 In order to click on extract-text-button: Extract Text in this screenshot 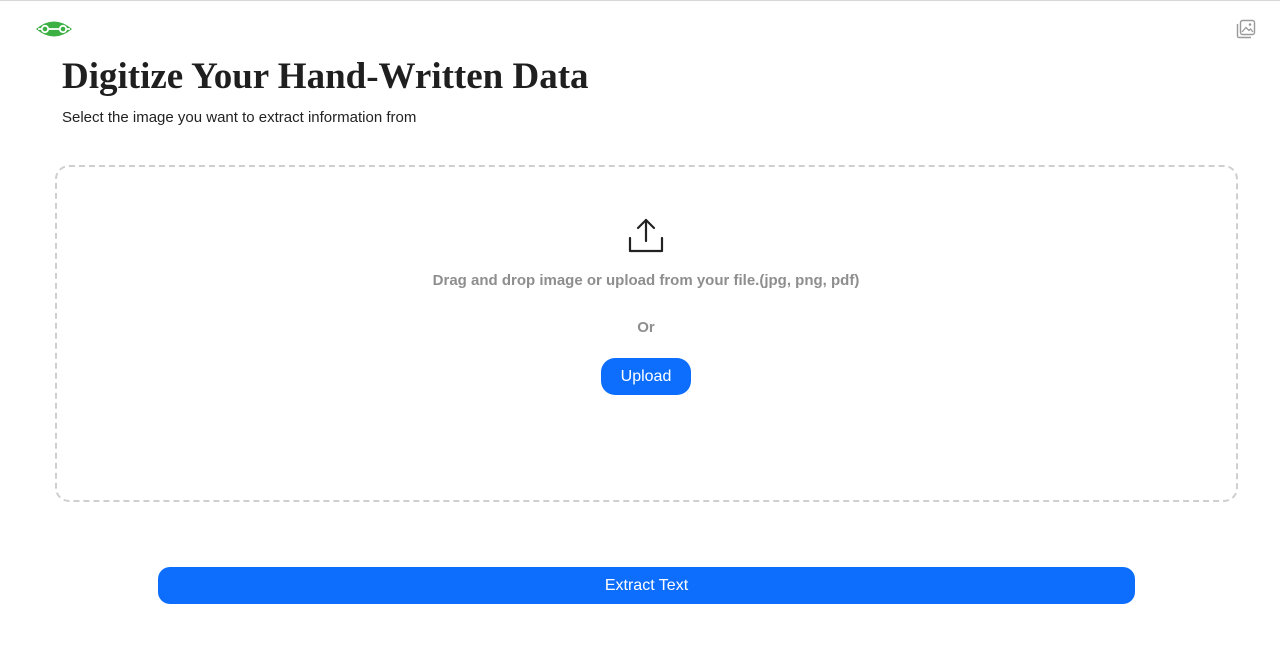, I will do `click(646, 585)`.